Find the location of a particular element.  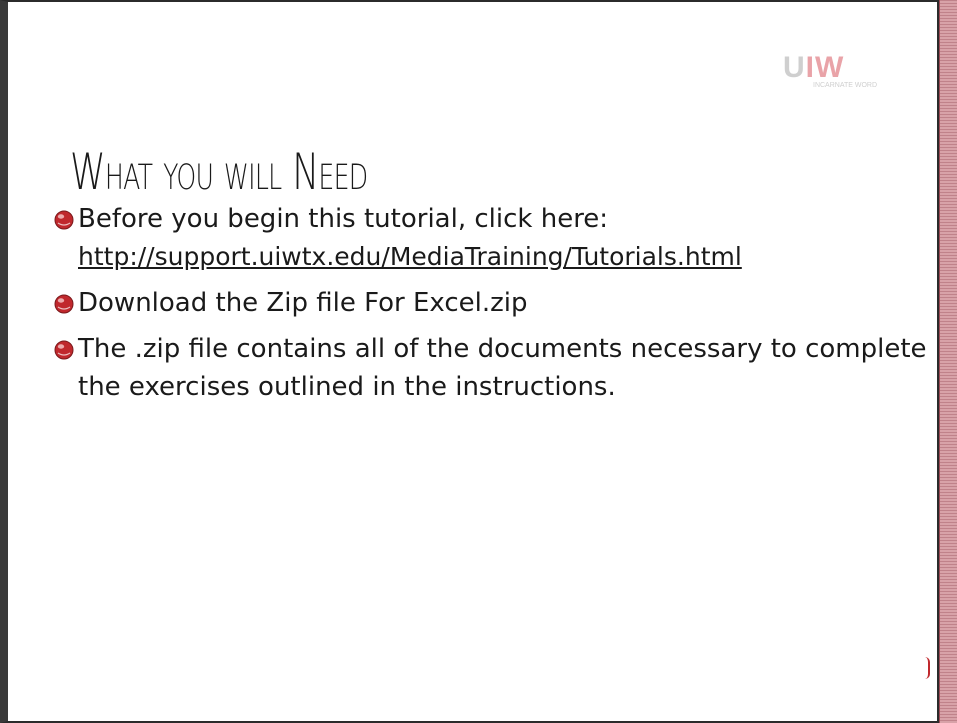

logo-mark: UIW is located at coordinates (813, 68).